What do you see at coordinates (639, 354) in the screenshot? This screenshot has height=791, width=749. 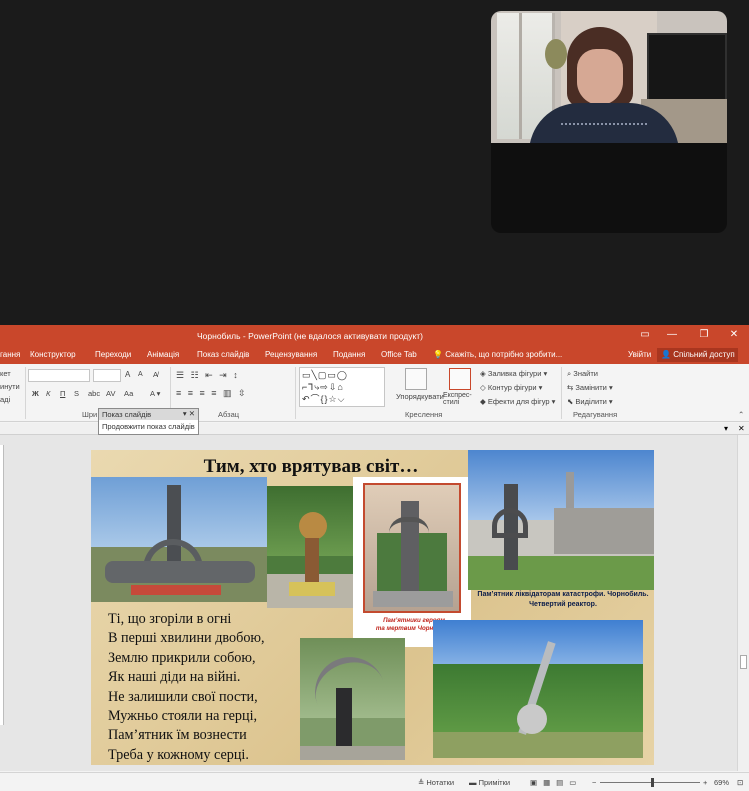 I see `sign-in-link: Увійти` at bounding box center [639, 354].